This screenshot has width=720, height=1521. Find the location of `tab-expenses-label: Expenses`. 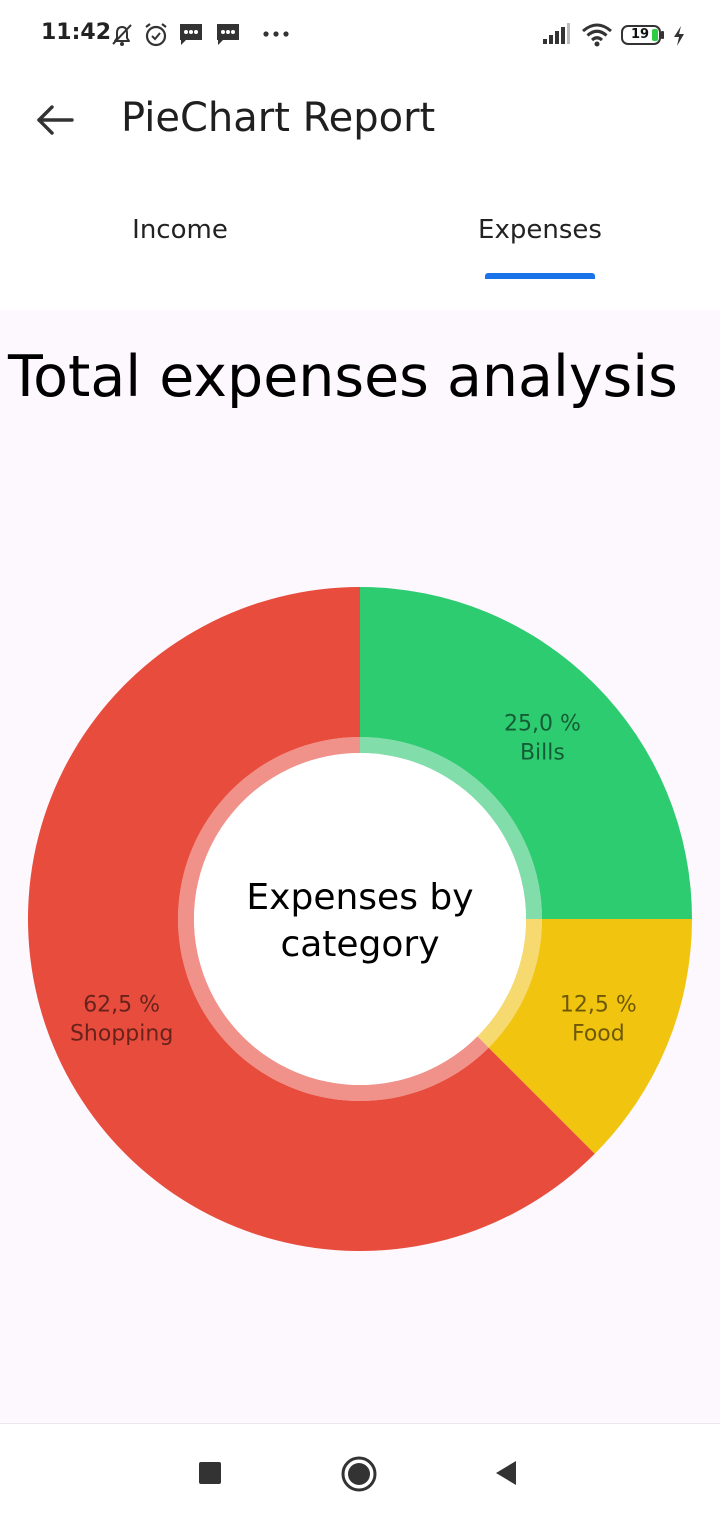

tab-expenses-label: Expenses is located at coordinates (540, 230).